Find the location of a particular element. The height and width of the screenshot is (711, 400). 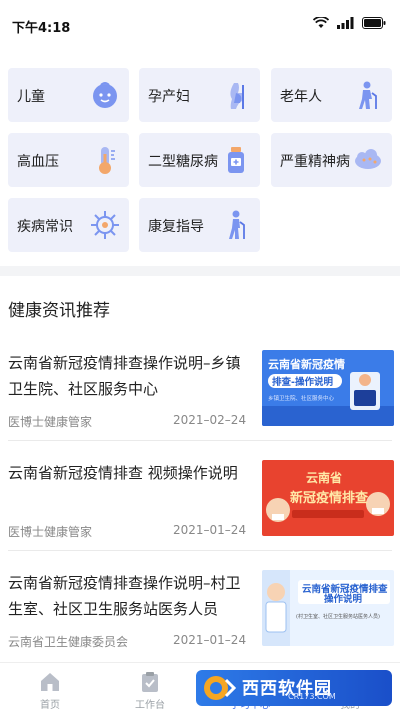

category-tile-disease-knowledge: 疾病常识 is located at coordinates (68, 225).